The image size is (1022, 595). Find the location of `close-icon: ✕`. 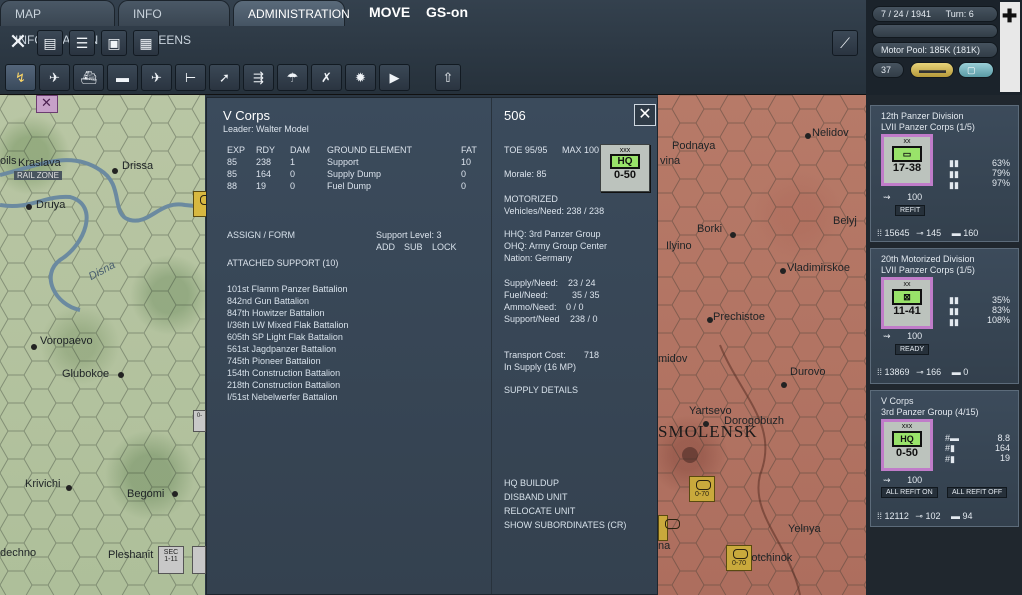

close-icon: ✕ is located at coordinates (18, 43).